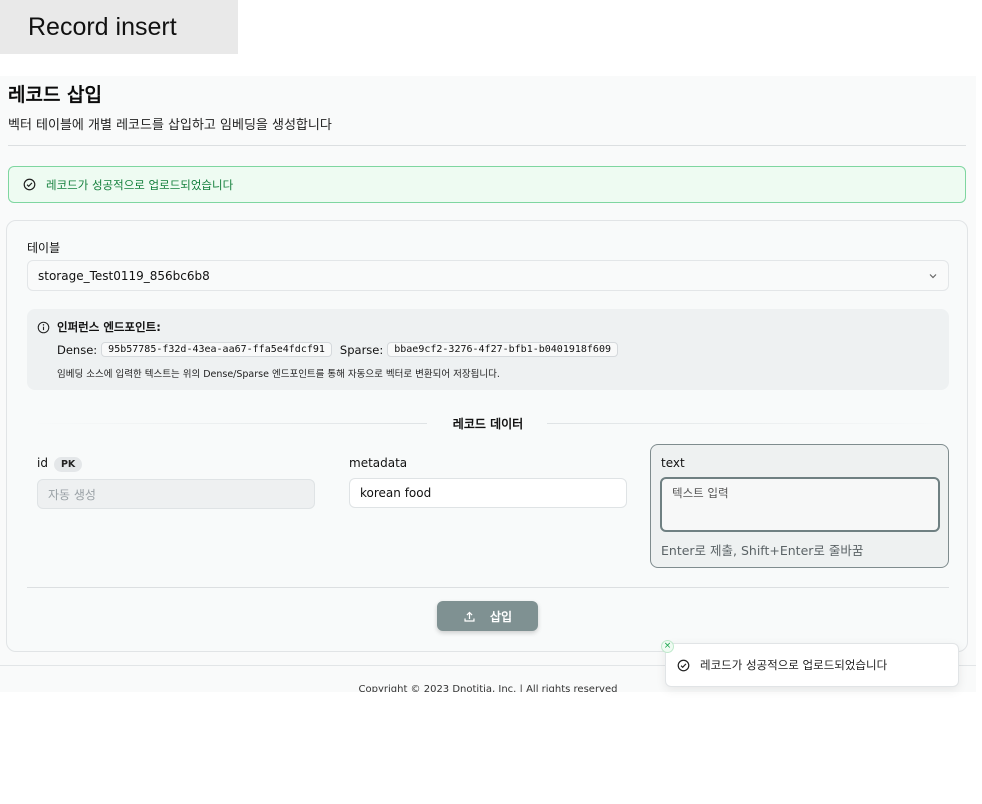  Describe the element at coordinates (109, 327) in the screenshot. I see `inference-title: 인퍼런스 엔드포인트:` at that location.